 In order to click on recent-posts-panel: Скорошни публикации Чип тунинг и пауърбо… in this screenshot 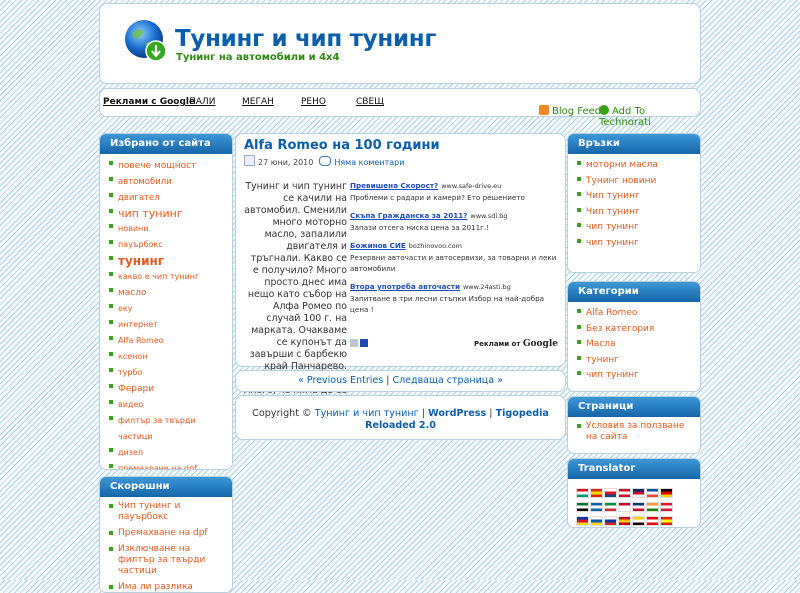, I will do `click(166, 534)`.